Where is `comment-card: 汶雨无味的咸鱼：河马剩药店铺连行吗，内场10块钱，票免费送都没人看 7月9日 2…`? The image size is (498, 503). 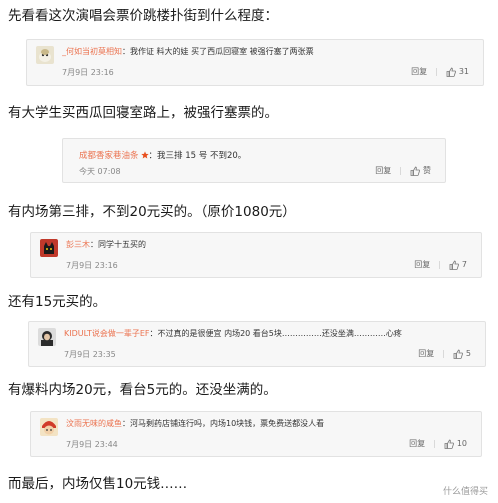 comment-card: 汶雨无味的咸鱼：河马剩药店铺连行吗，内场10块钱，票免费送都没人看 7月9日 2… is located at coordinates (256, 434).